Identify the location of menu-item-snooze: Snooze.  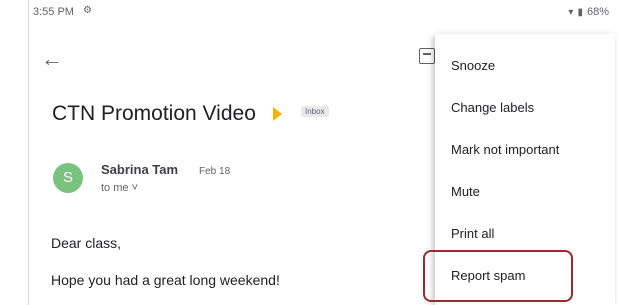
(473, 65).